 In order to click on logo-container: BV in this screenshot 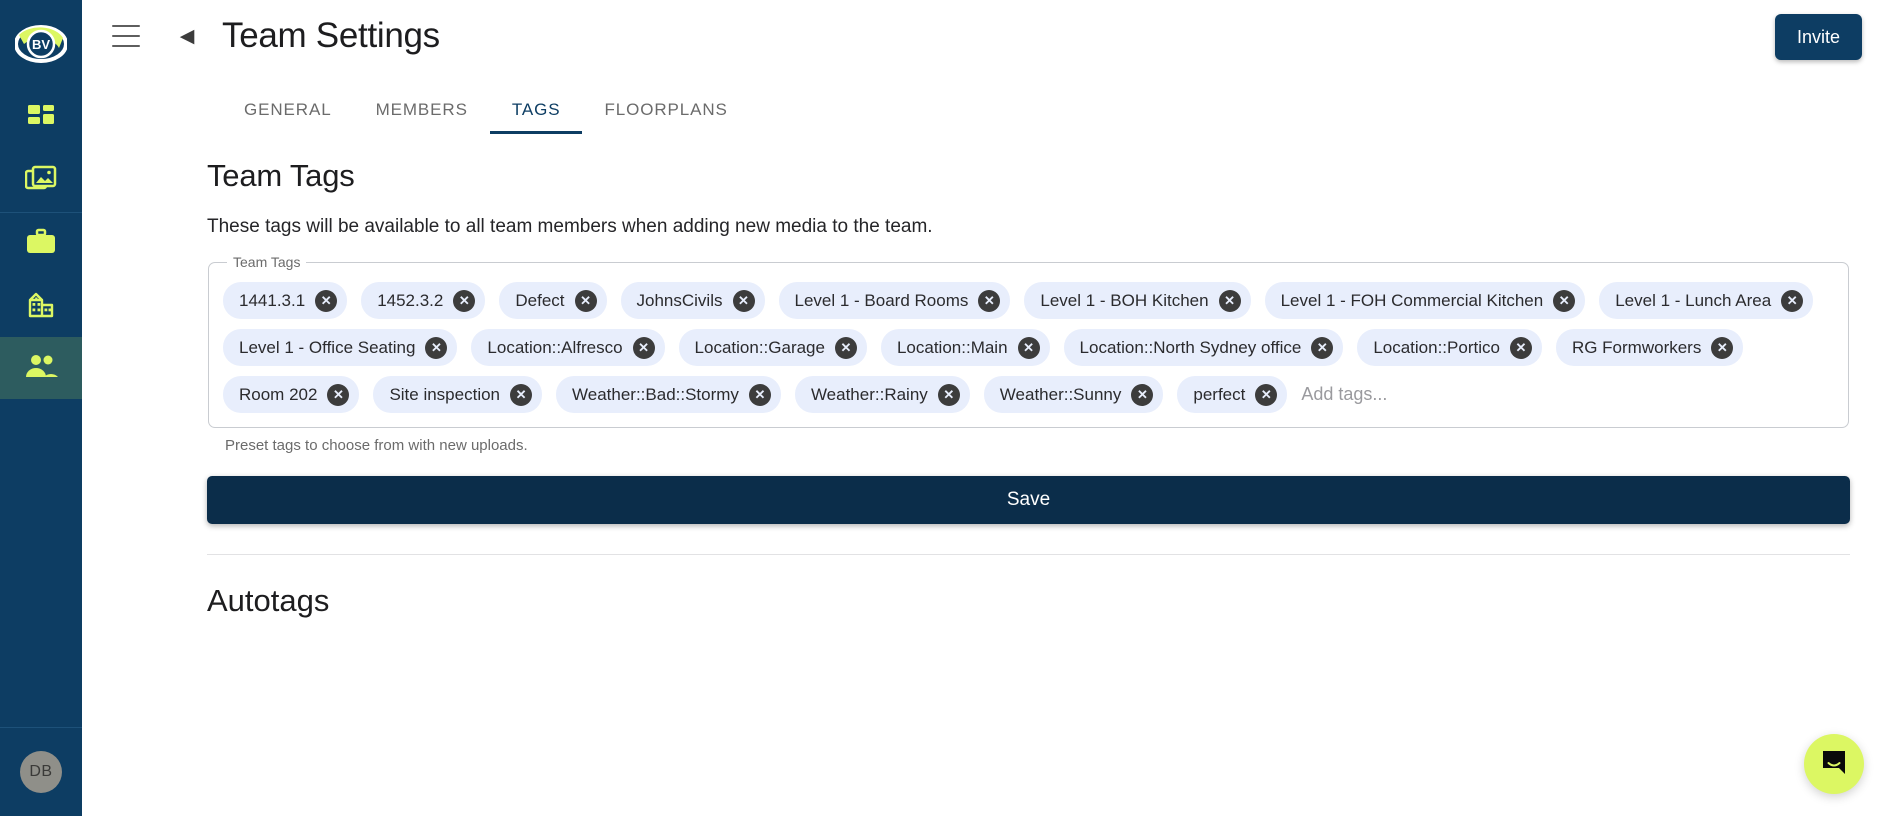, I will do `click(41, 44)`.